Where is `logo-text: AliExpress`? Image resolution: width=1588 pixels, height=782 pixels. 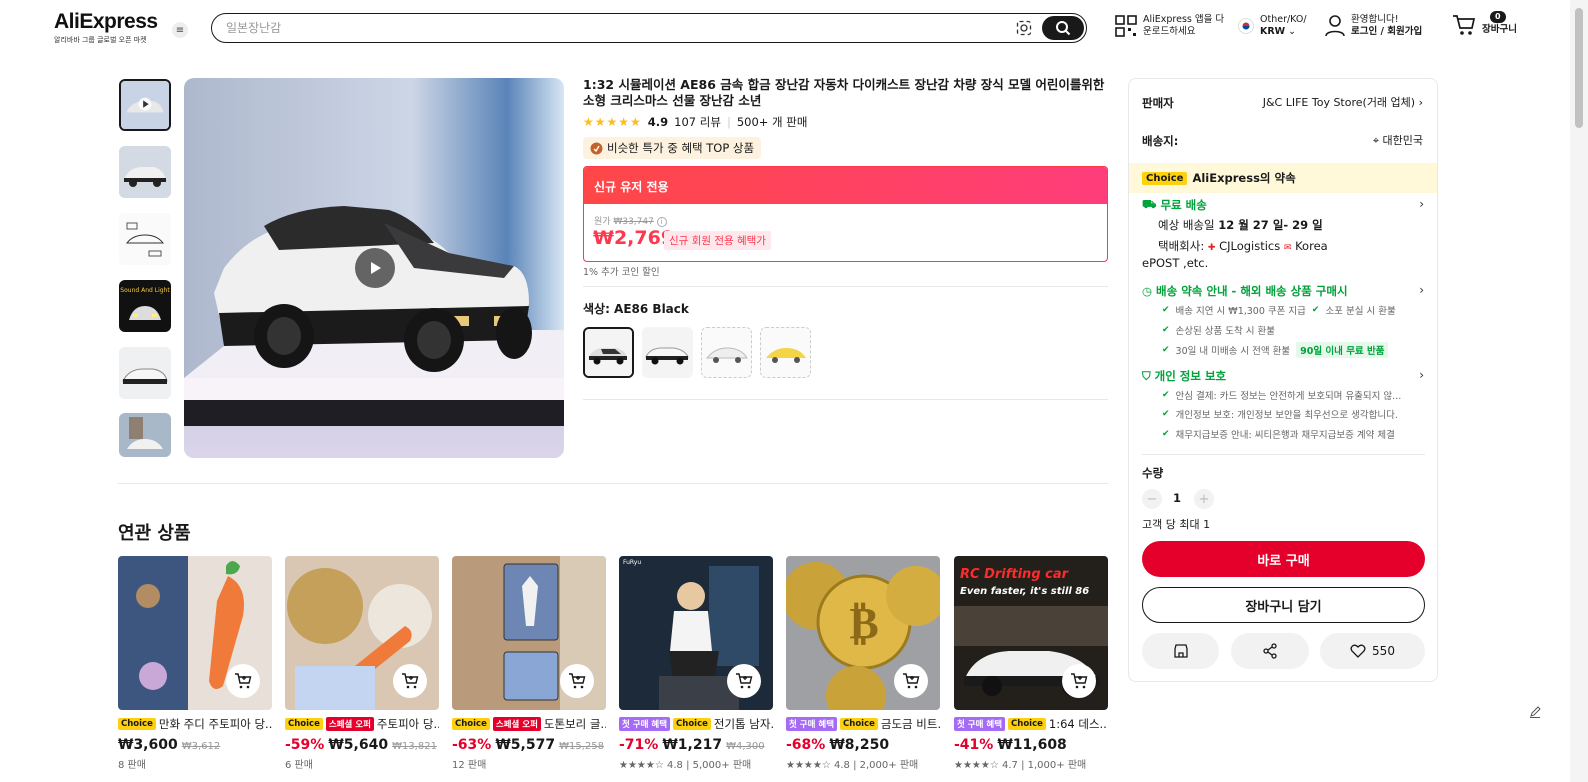
logo-text: AliExpress is located at coordinates (106, 22).